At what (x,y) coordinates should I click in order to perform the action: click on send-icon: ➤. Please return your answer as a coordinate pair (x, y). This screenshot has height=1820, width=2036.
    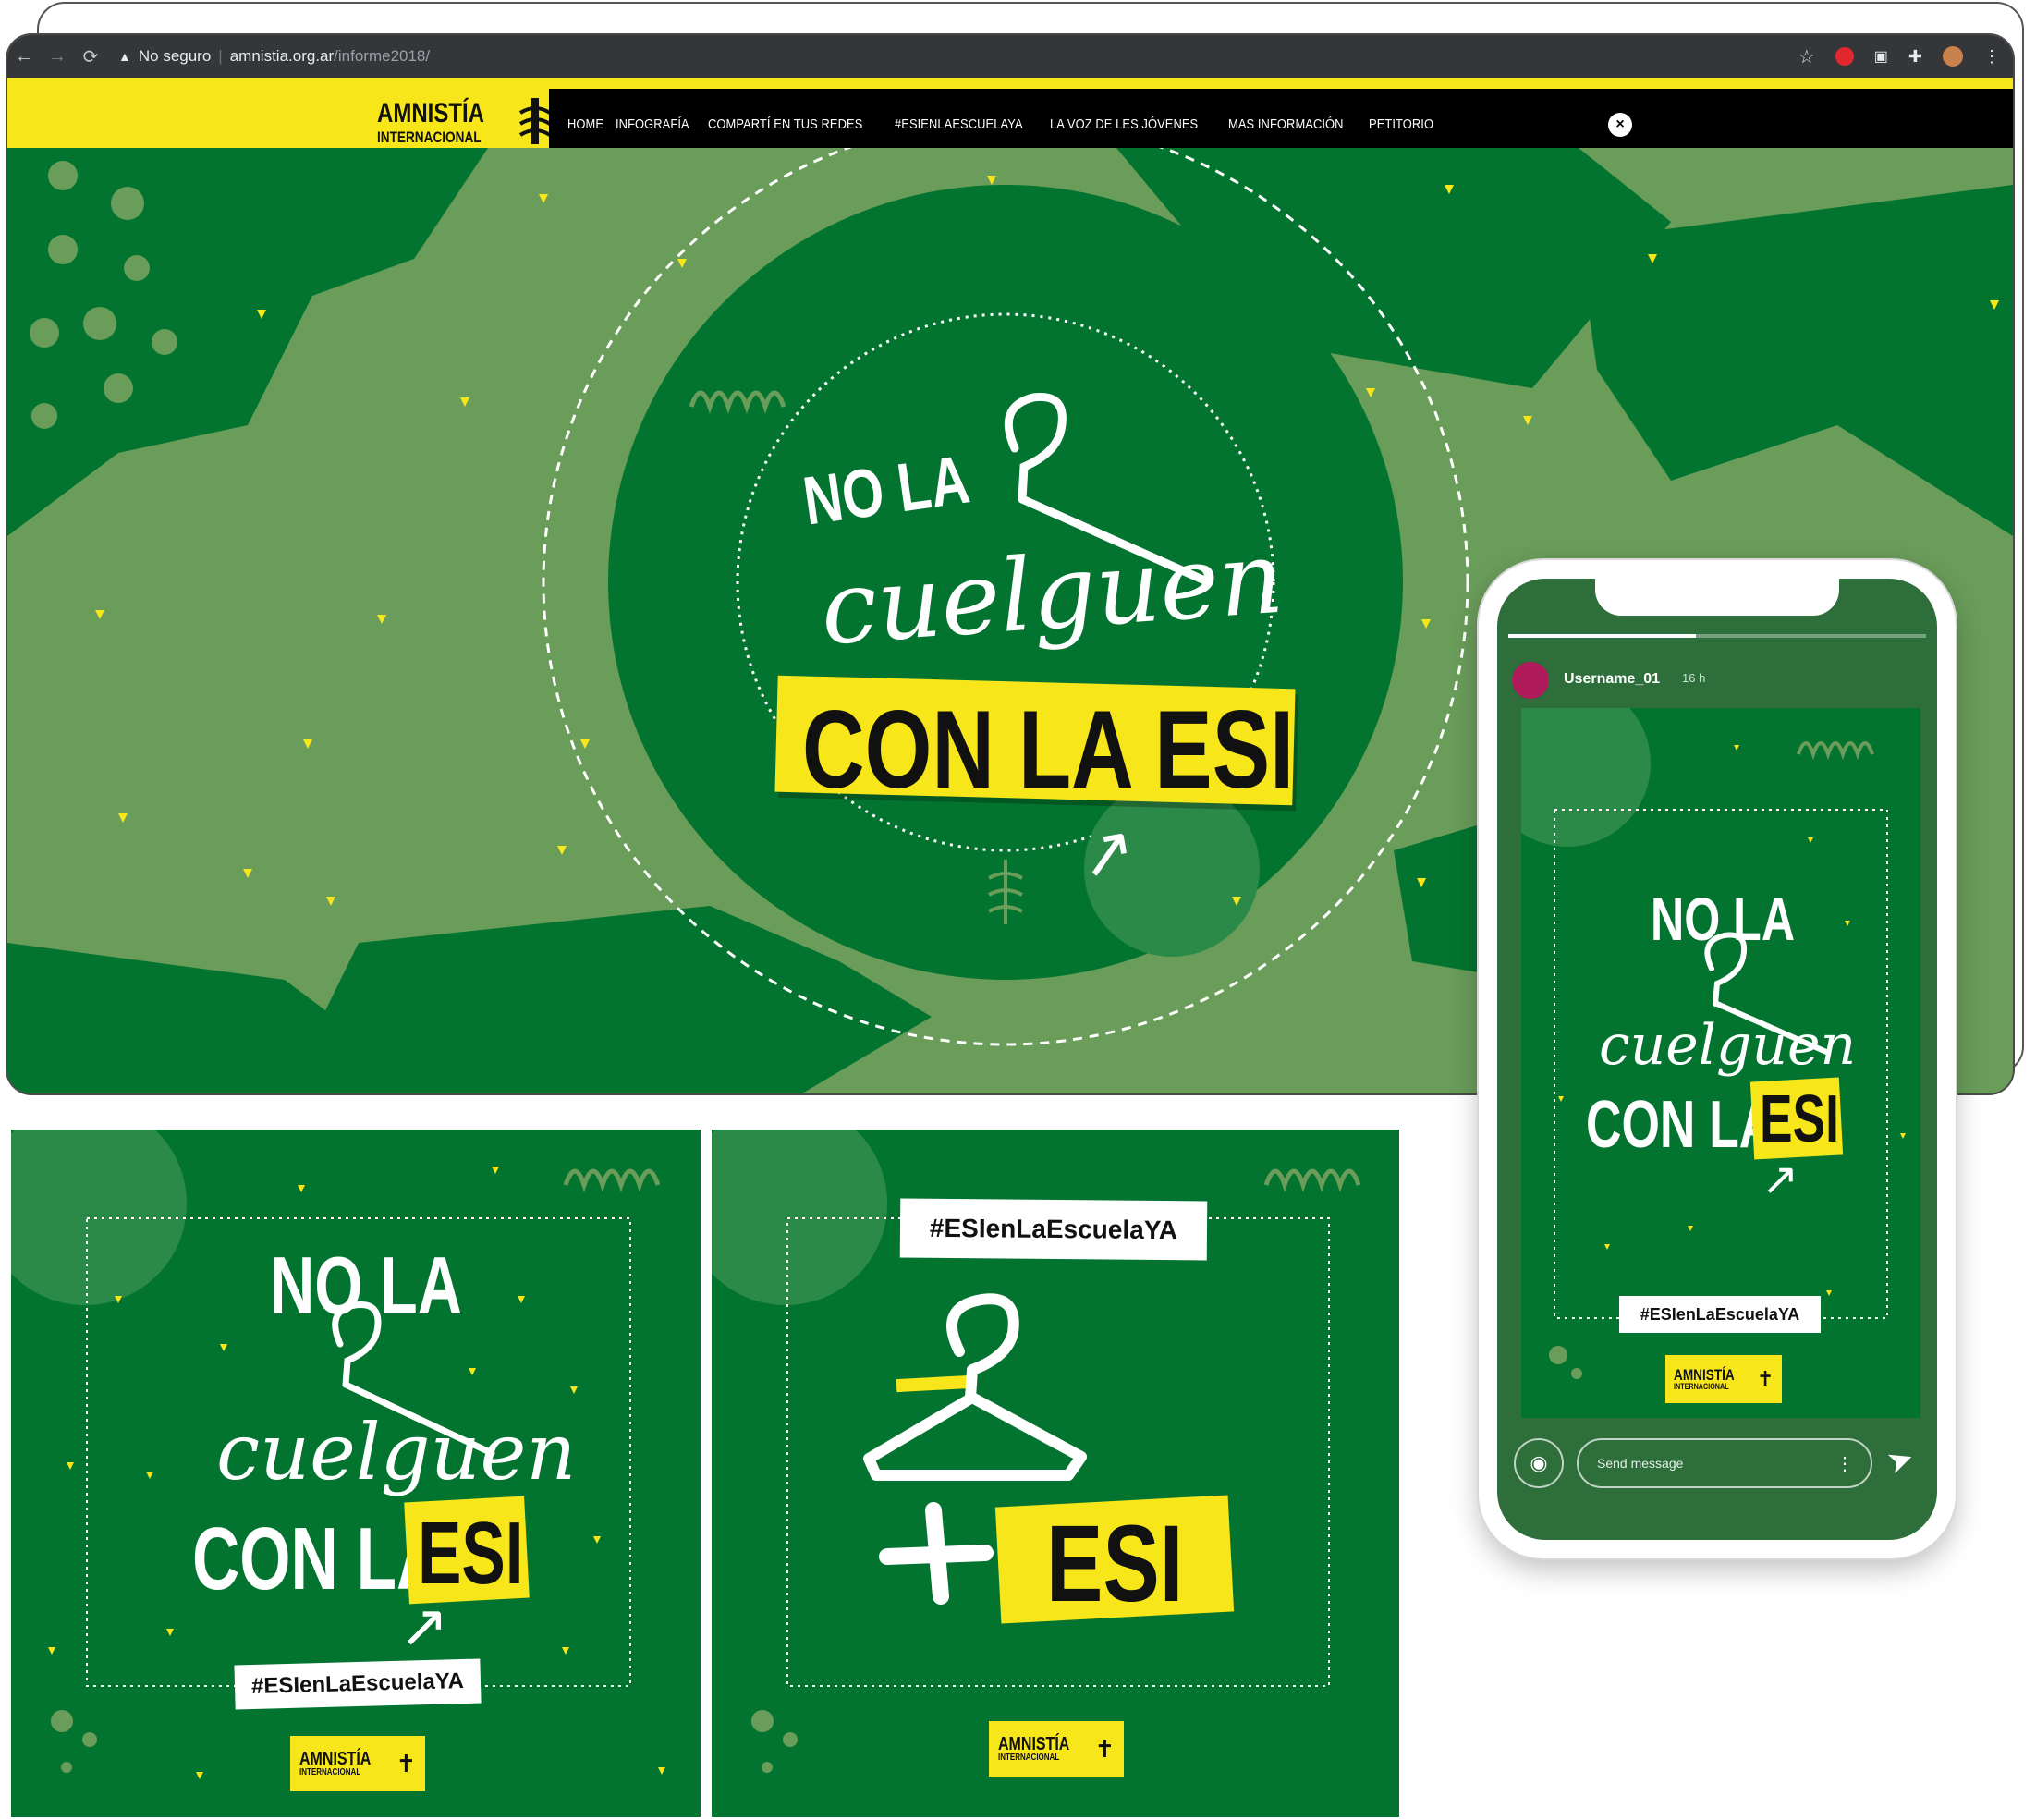
    Looking at the image, I should click on (1900, 1460).